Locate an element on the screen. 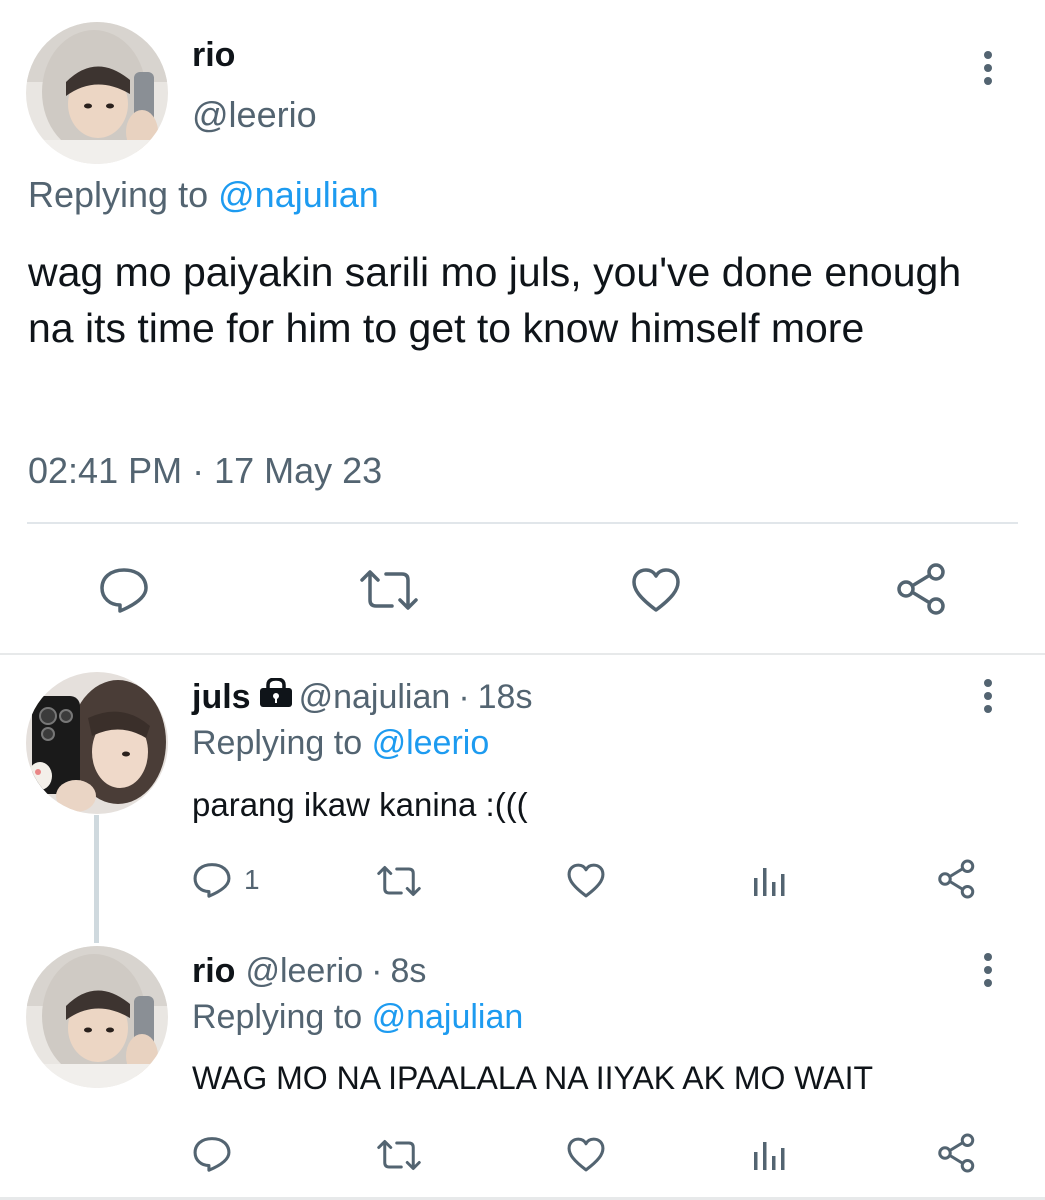  tweet-text: parang ikaw kanina :((( is located at coordinates (360, 804).